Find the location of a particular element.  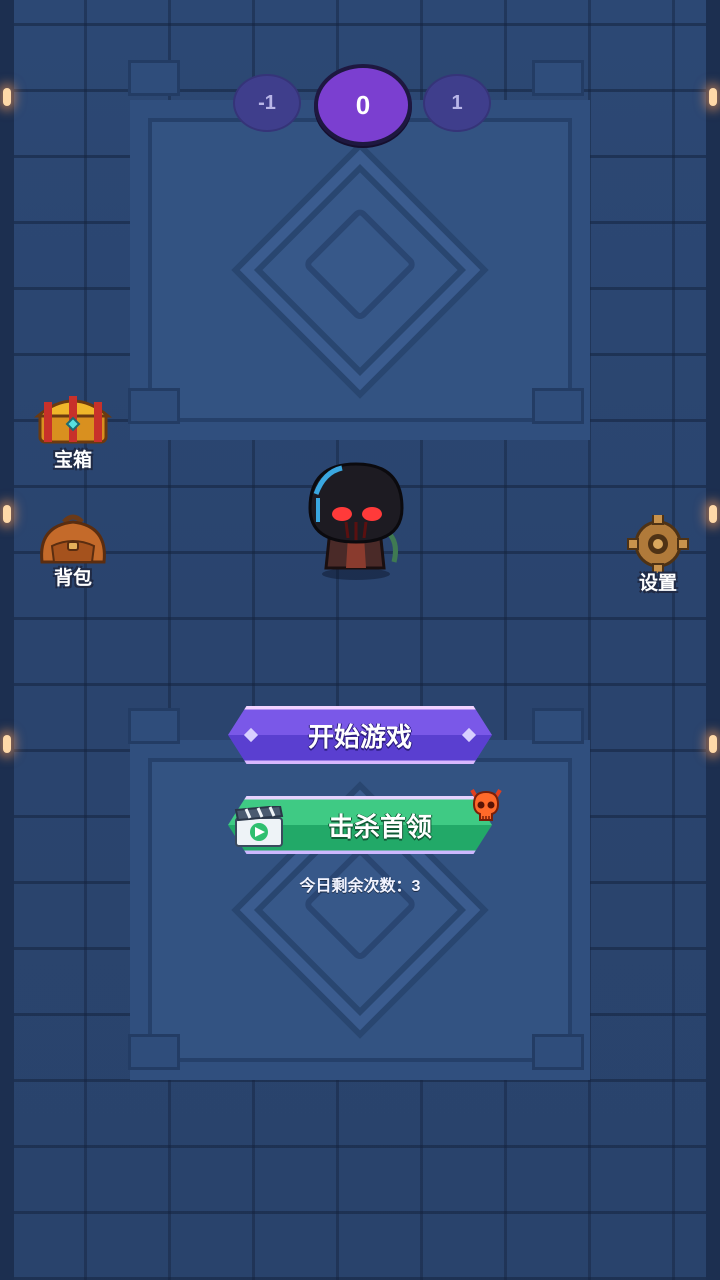

devil-skull-icon is located at coordinates (486, 804).